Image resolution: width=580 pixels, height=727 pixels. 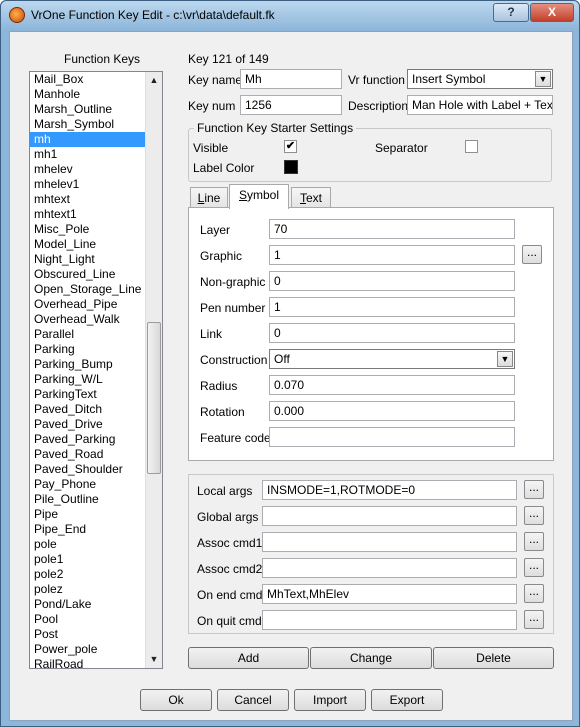 What do you see at coordinates (88, 604) in the screenshot?
I see `list-item: Pond/Lake` at bounding box center [88, 604].